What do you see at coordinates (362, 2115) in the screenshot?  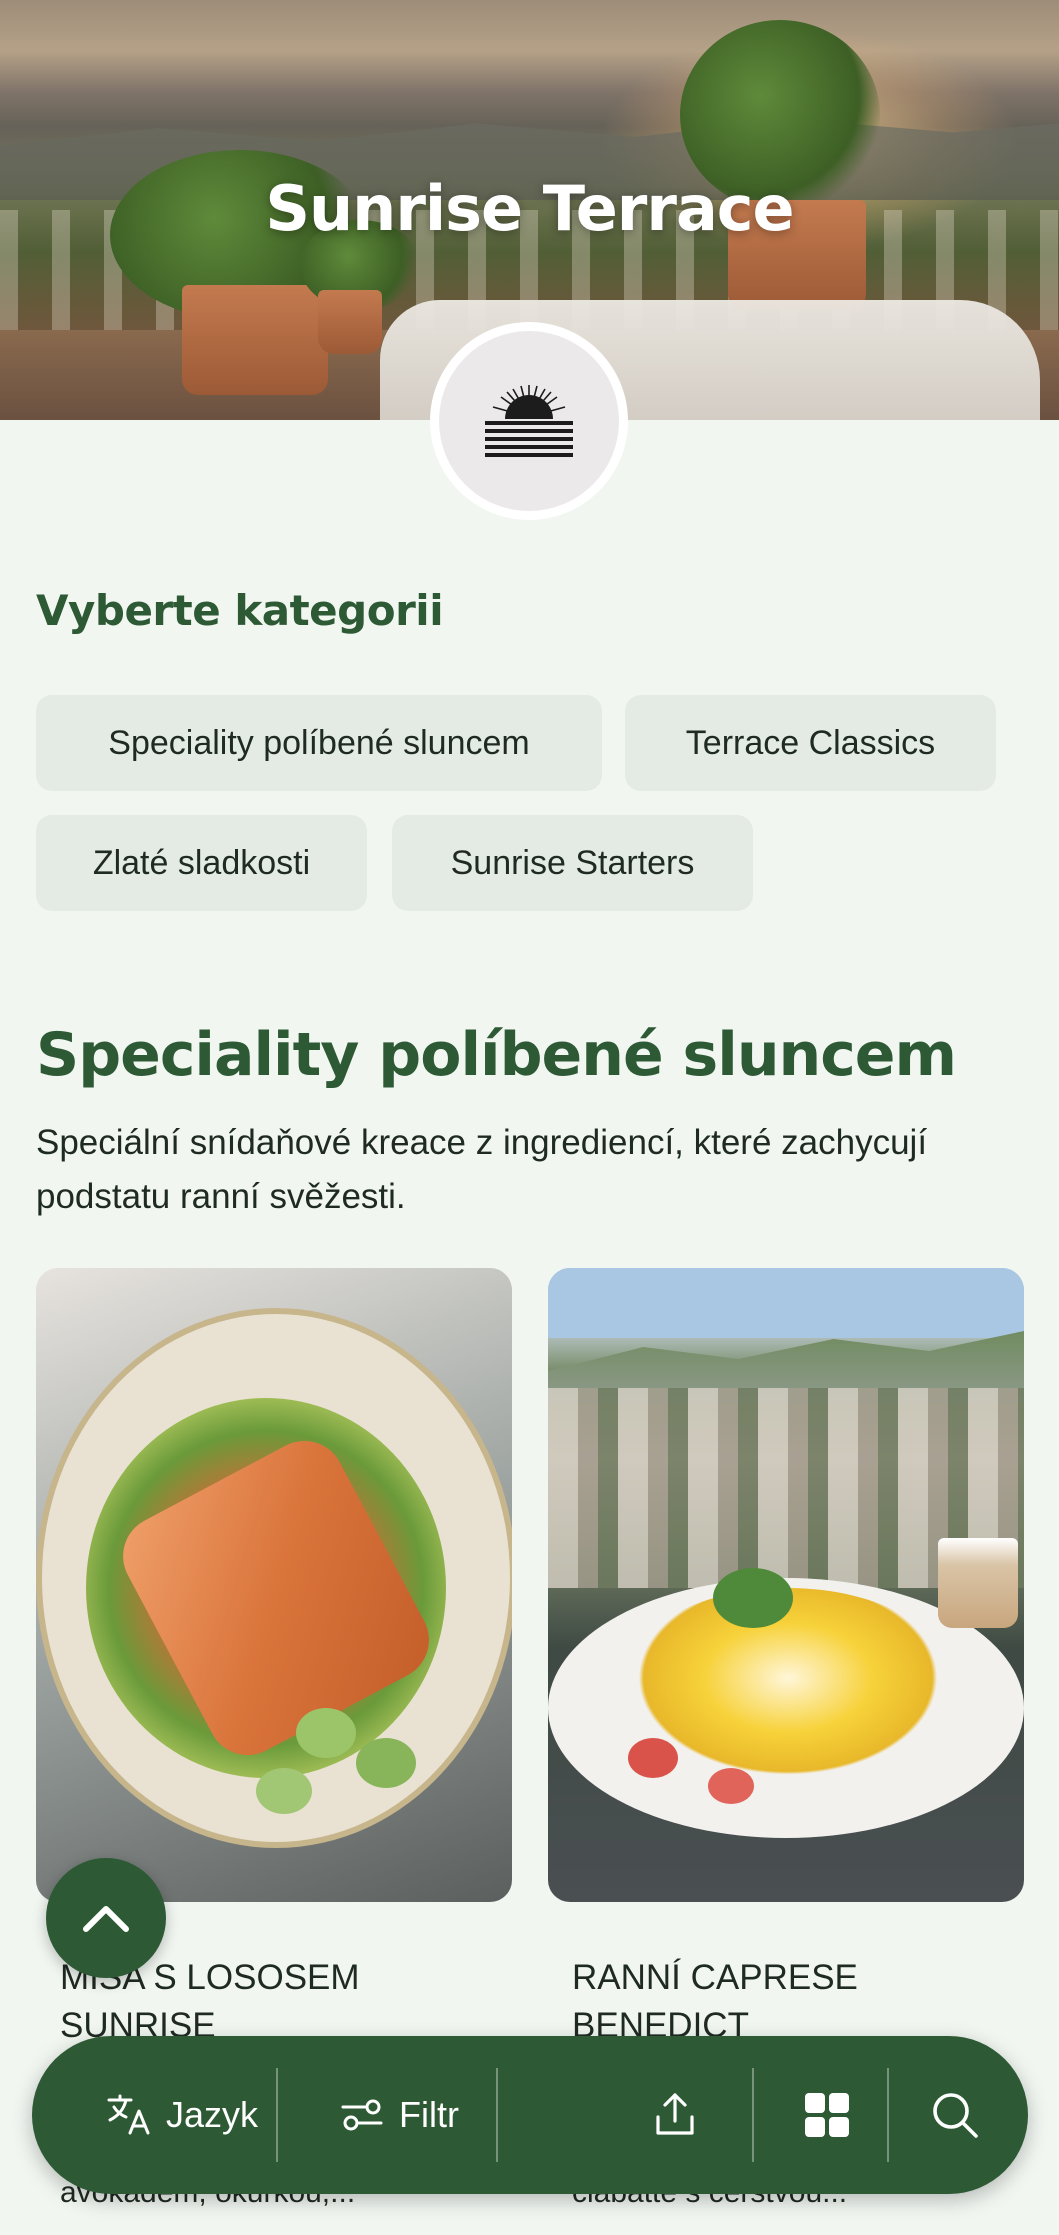 I see `filter-icon` at bounding box center [362, 2115].